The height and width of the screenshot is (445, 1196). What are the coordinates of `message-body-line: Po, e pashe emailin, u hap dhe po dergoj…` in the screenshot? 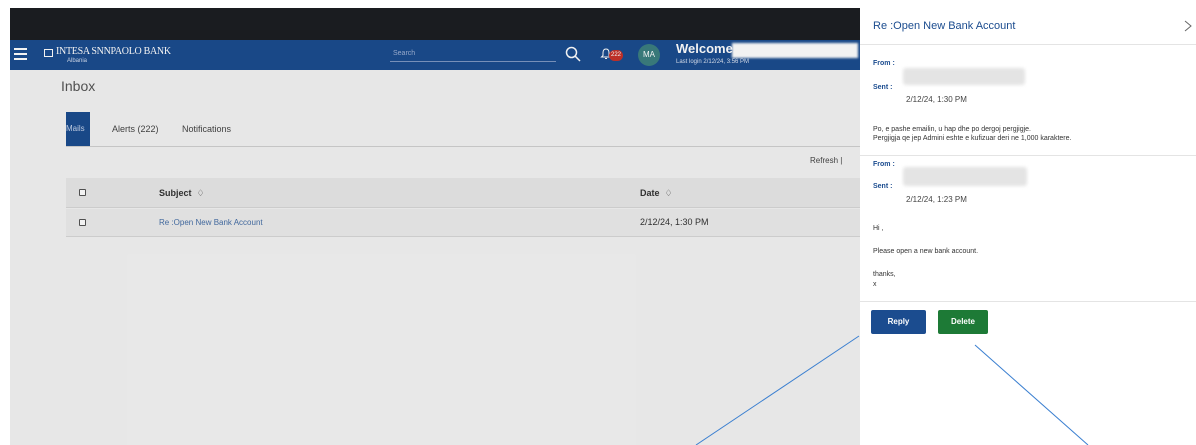 It's located at (952, 129).